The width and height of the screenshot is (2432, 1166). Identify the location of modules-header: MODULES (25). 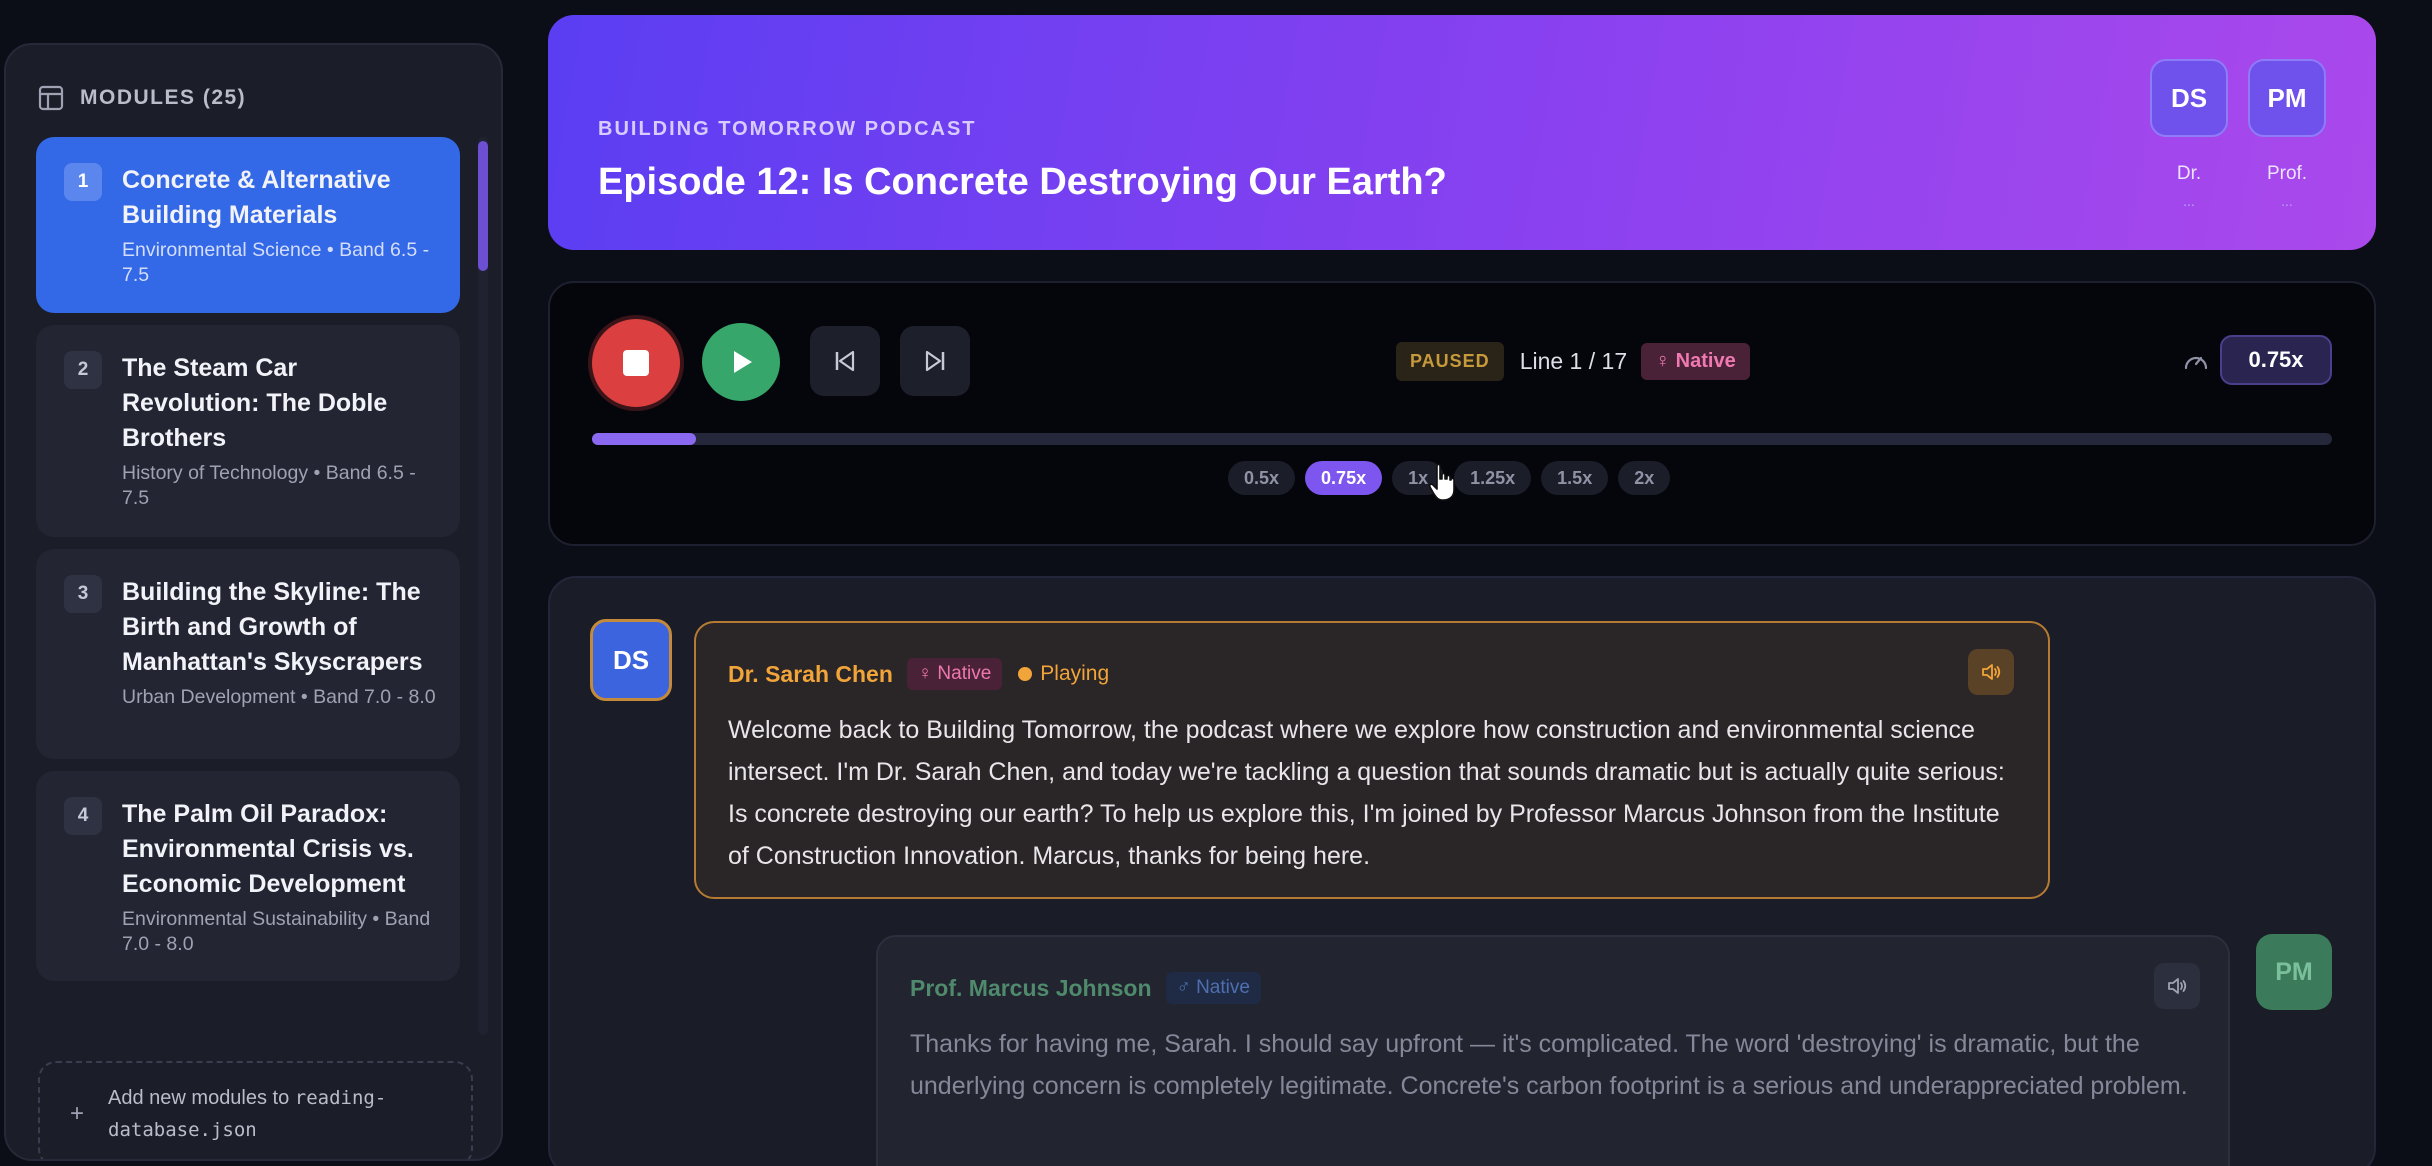
(142, 98).